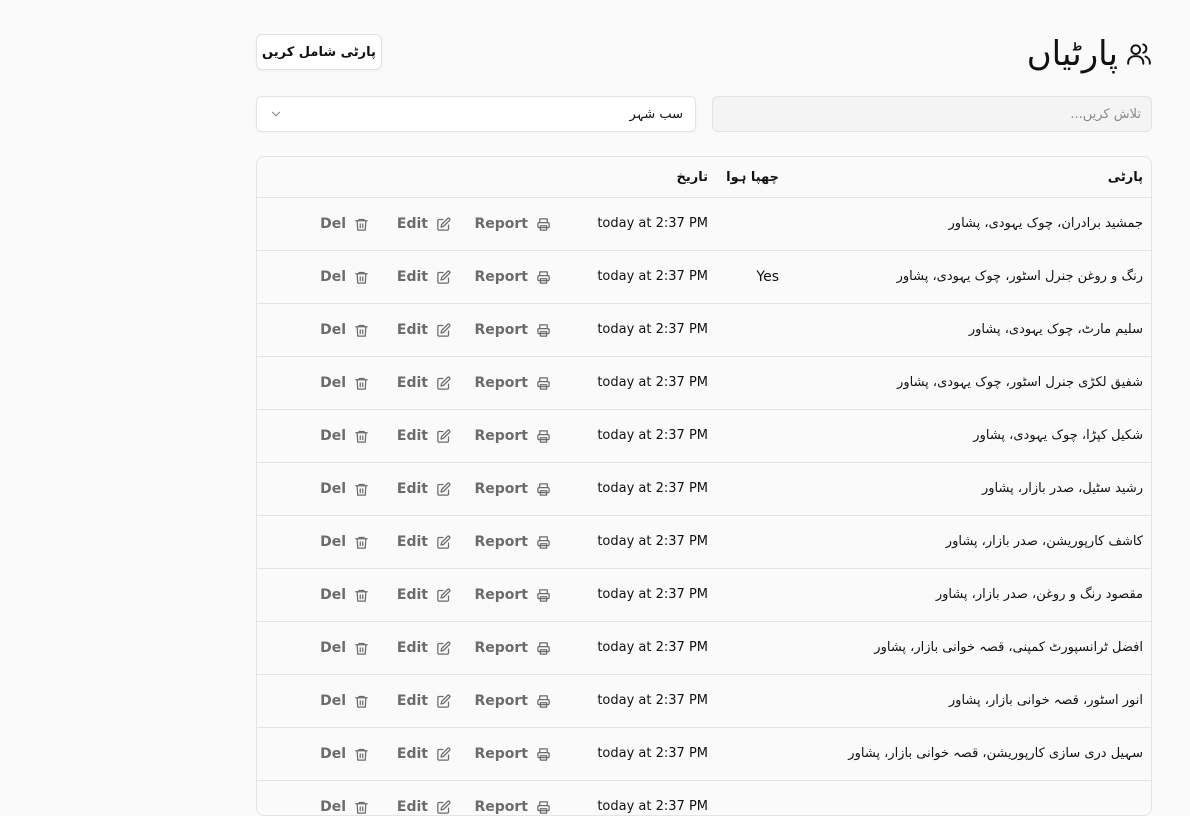  What do you see at coordinates (692, 177) in the screenshot?
I see `column-header-date: تاریخ` at bounding box center [692, 177].